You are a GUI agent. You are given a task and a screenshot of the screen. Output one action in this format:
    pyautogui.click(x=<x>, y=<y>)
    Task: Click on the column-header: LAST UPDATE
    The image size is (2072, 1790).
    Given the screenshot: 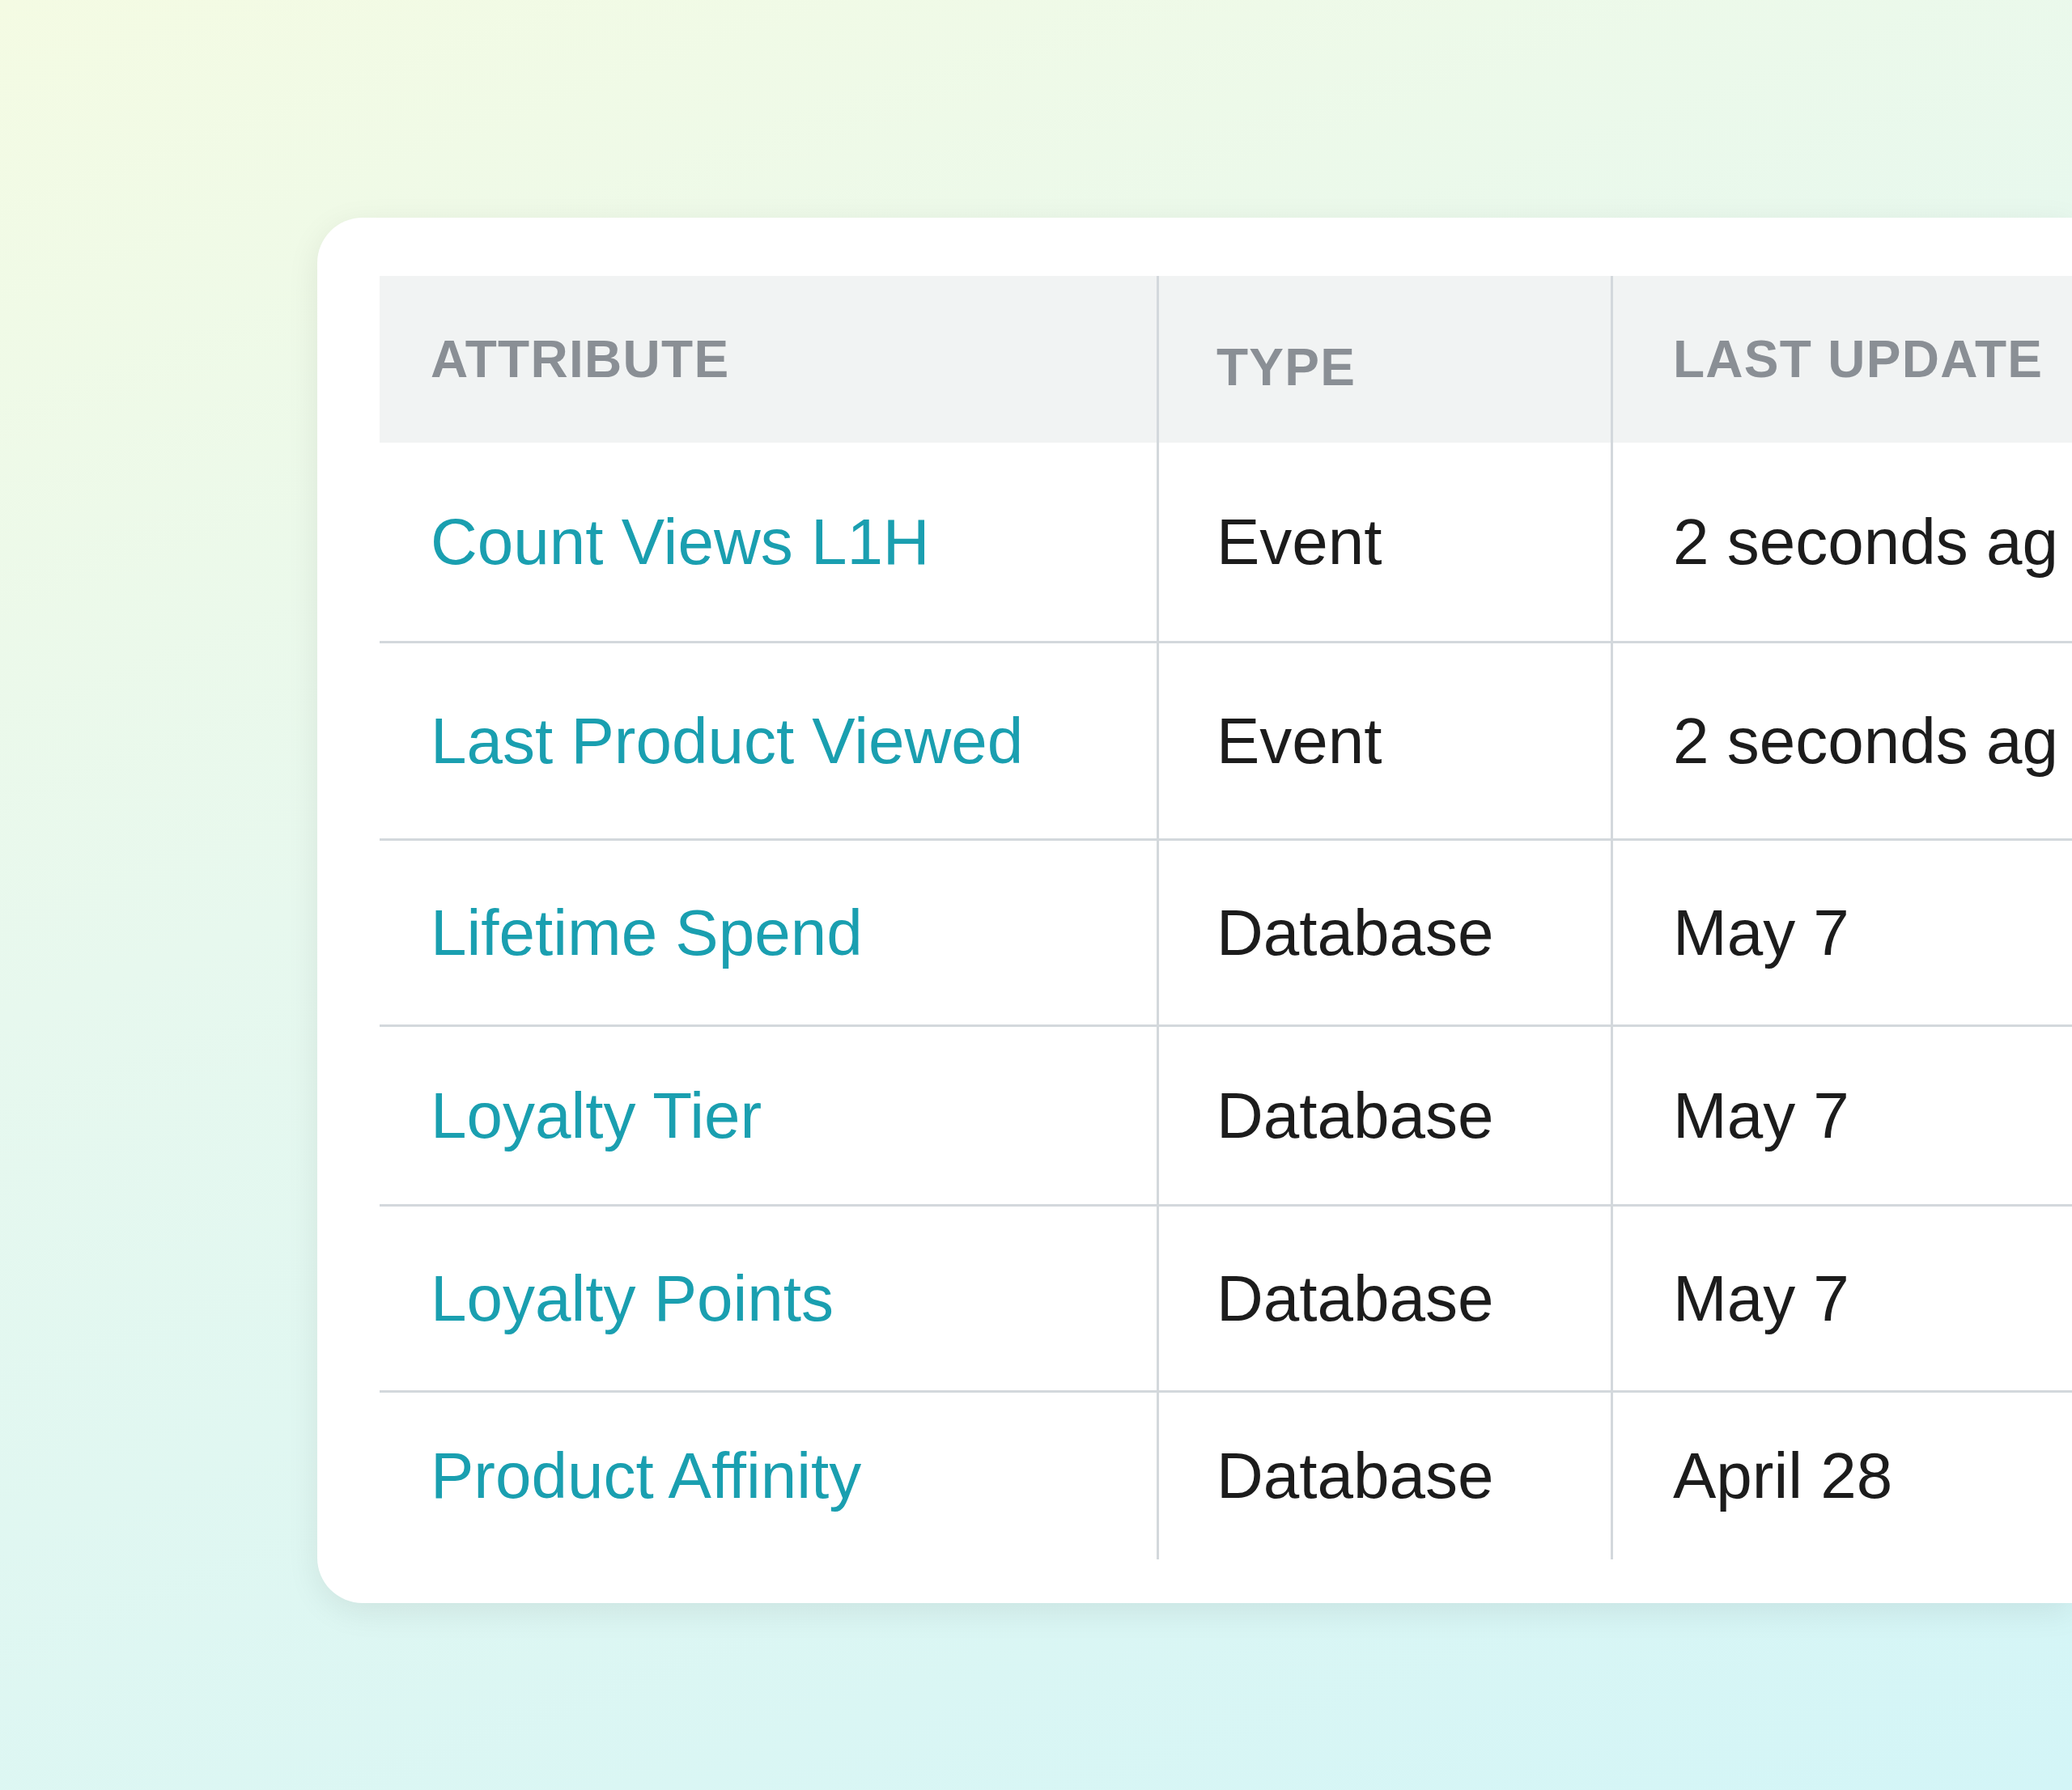 What is the action you would take?
    pyautogui.click(x=1858, y=359)
    